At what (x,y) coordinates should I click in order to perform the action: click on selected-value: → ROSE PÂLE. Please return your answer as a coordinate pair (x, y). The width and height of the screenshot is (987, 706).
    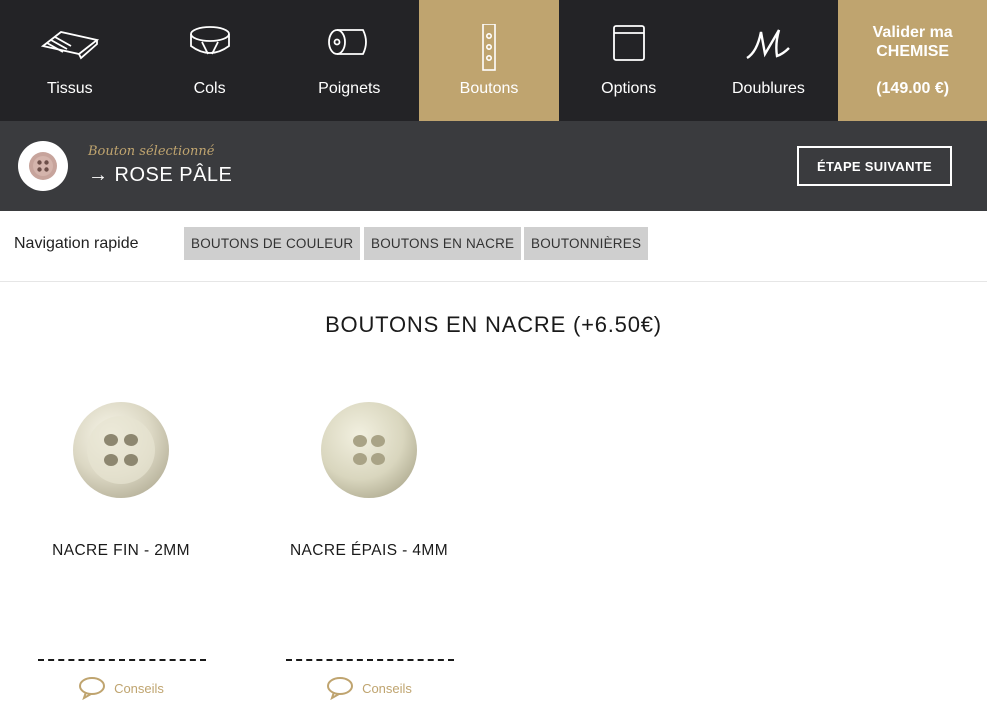
    Looking at the image, I should click on (160, 175).